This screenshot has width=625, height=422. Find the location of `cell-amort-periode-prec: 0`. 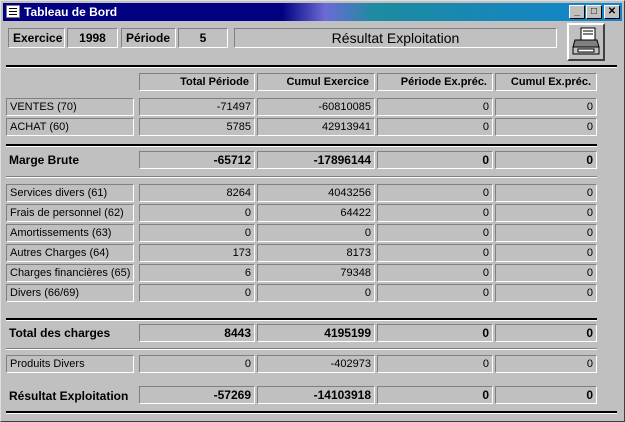

cell-amort-periode-prec: 0 is located at coordinates (435, 233).